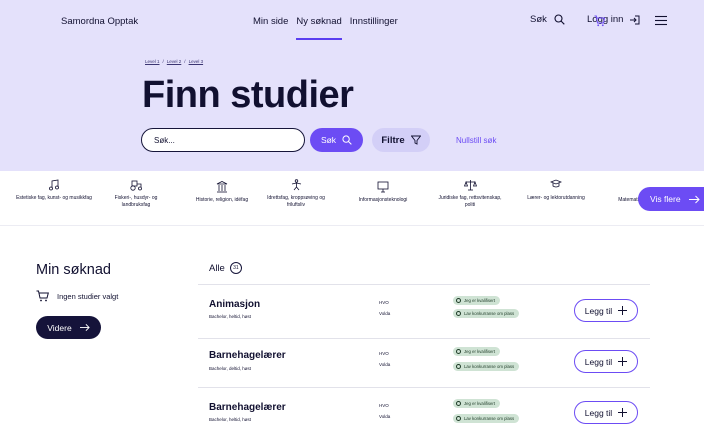  I want to click on menu-icon, so click(661, 20).